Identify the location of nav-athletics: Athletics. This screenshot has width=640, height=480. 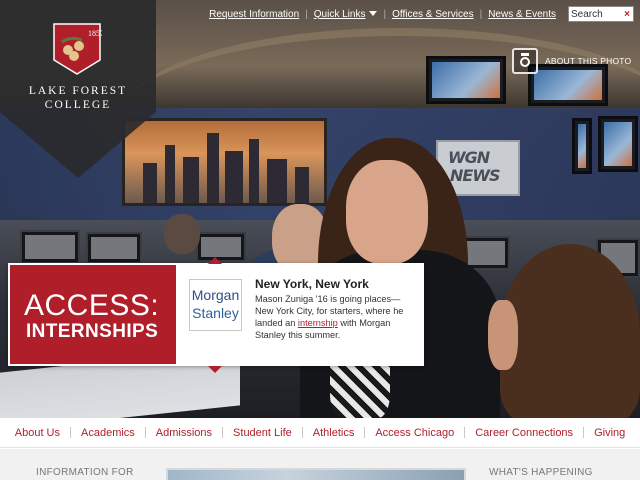
(334, 433).